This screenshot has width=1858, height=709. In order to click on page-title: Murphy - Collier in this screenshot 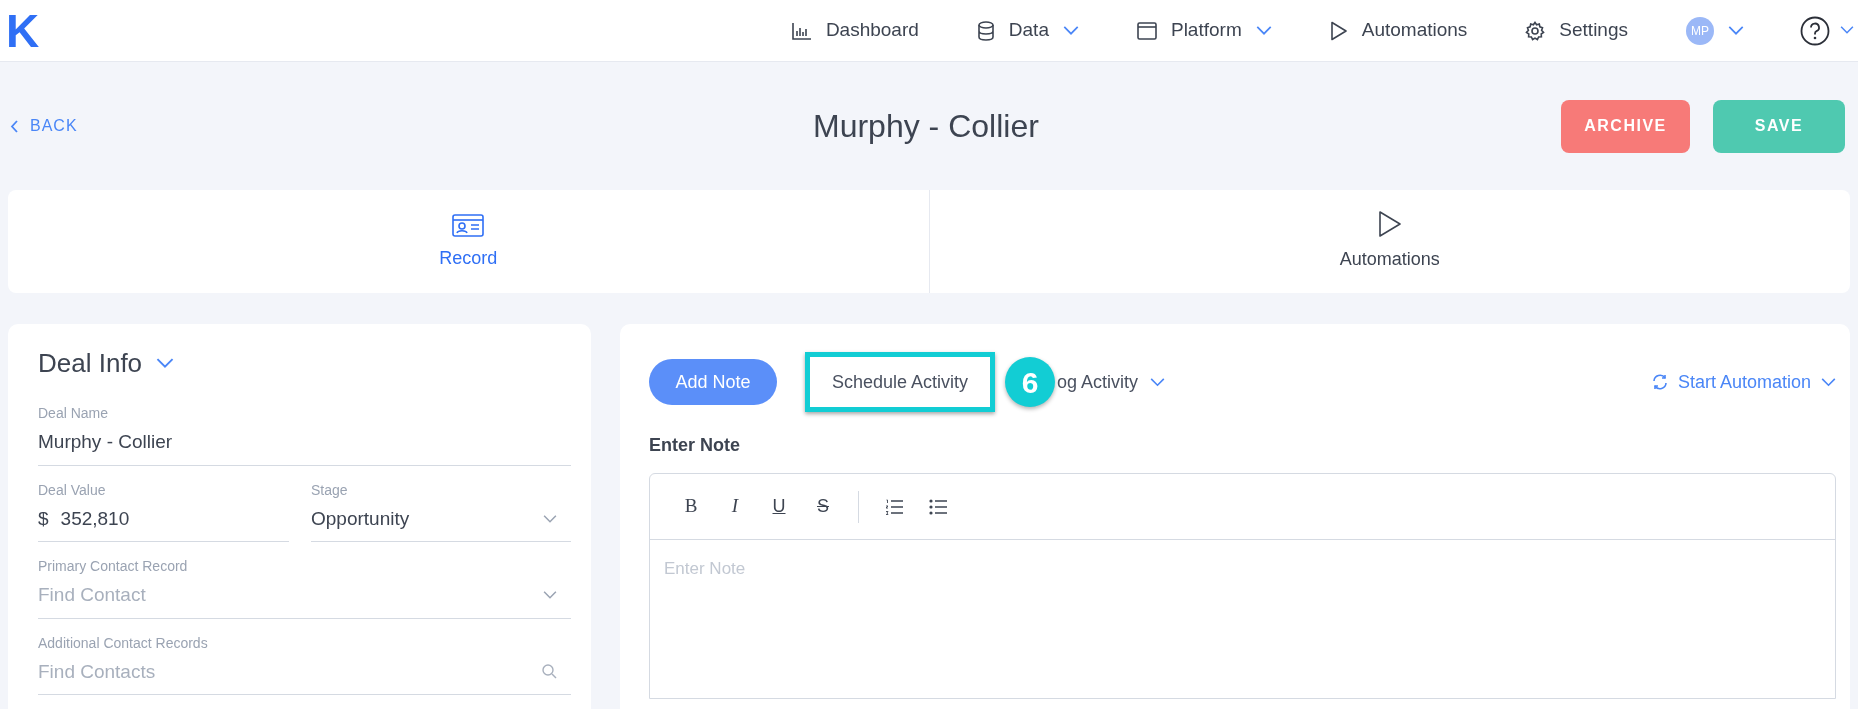, I will do `click(926, 126)`.